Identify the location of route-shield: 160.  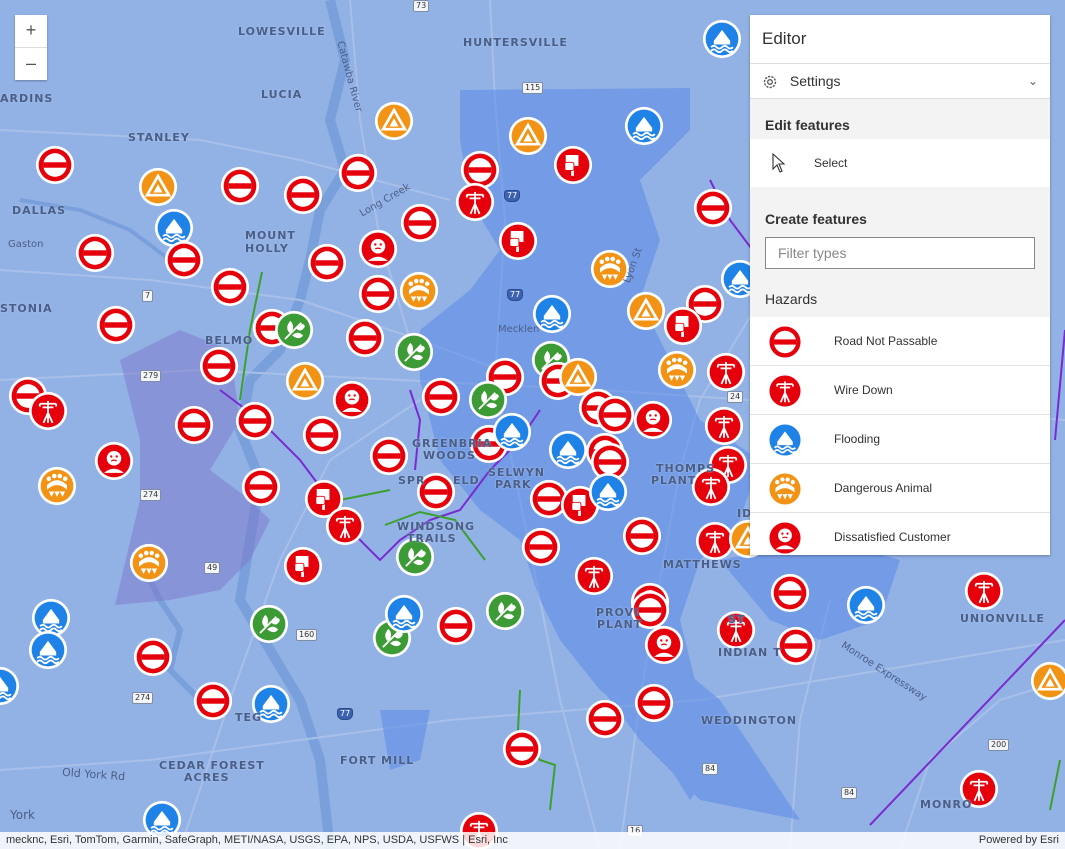
(307, 635).